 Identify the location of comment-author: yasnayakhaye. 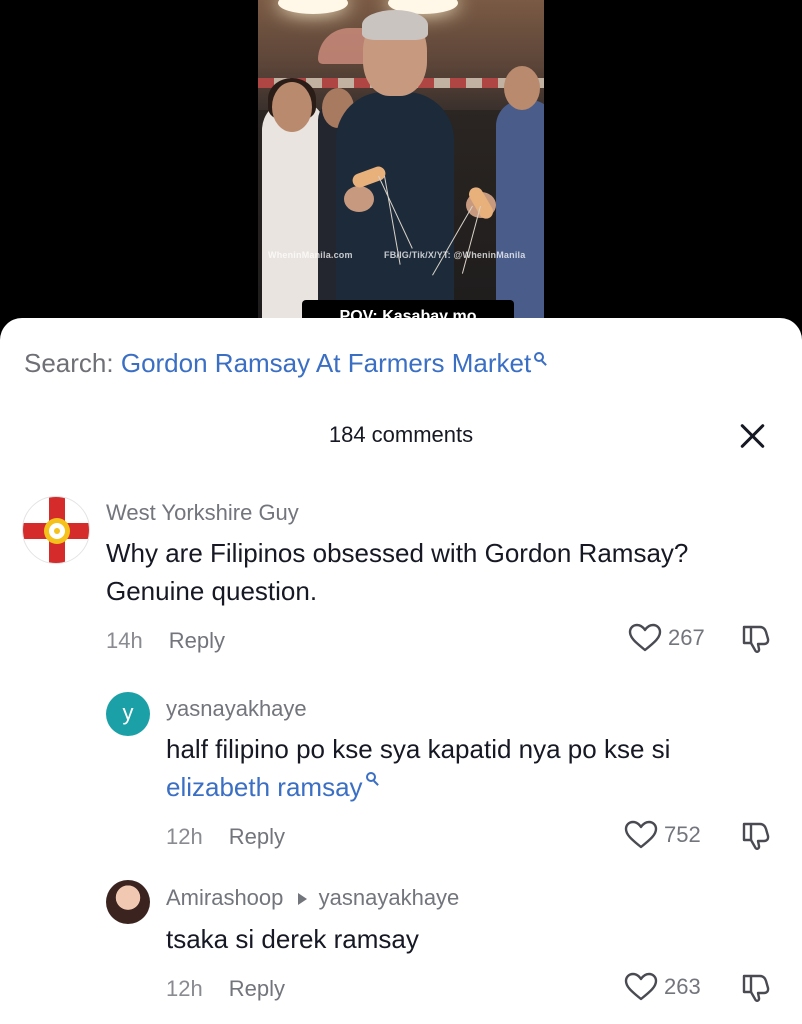
(236, 709).